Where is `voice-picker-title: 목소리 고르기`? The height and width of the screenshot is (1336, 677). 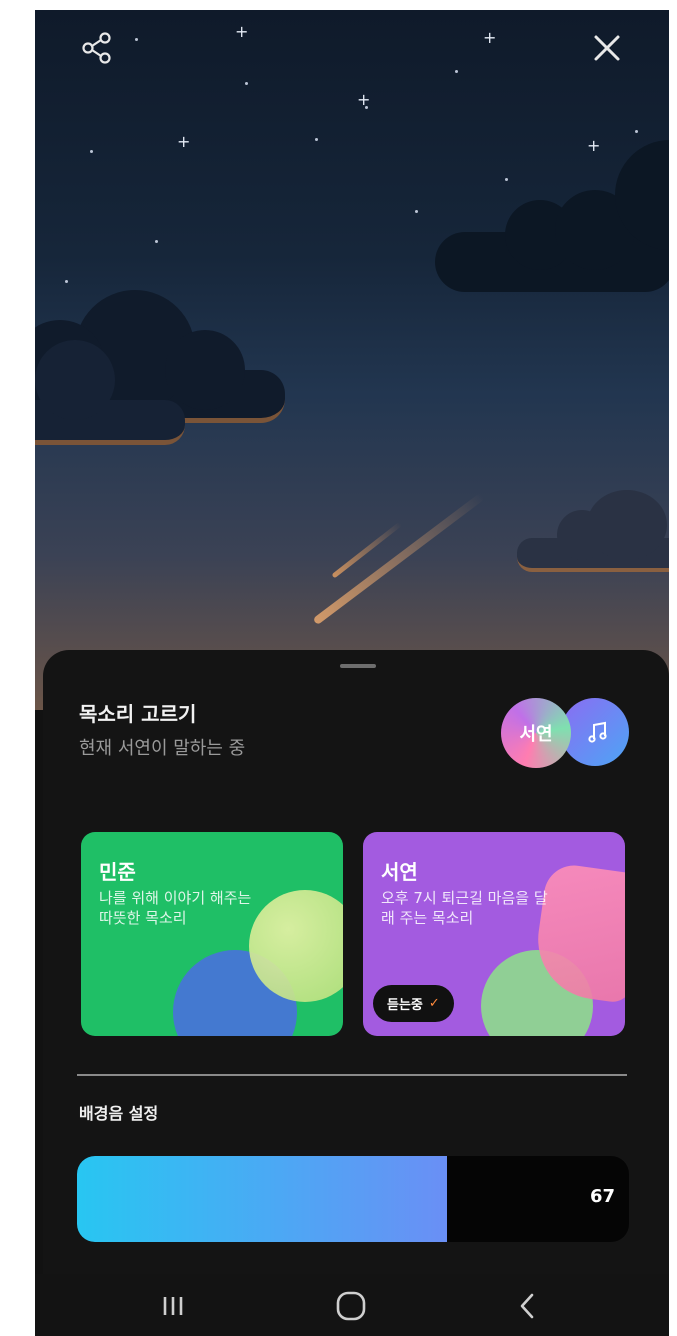 voice-picker-title: 목소리 고르기 is located at coordinates (138, 714).